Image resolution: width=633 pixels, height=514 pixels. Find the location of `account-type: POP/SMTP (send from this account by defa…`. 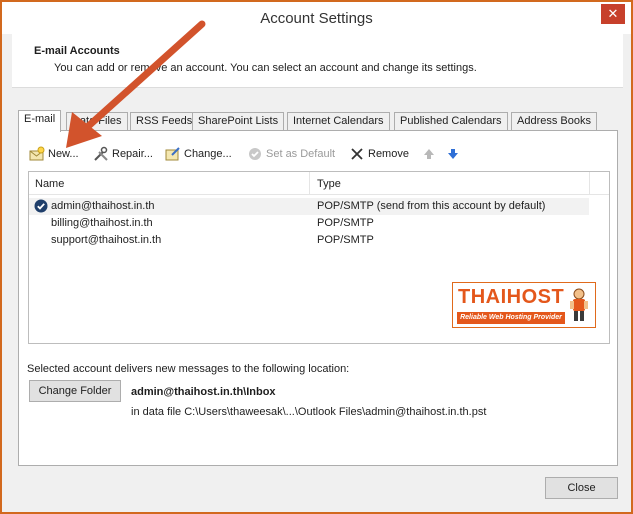

account-type: POP/SMTP (send from this account by defa… is located at coordinates (431, 206).